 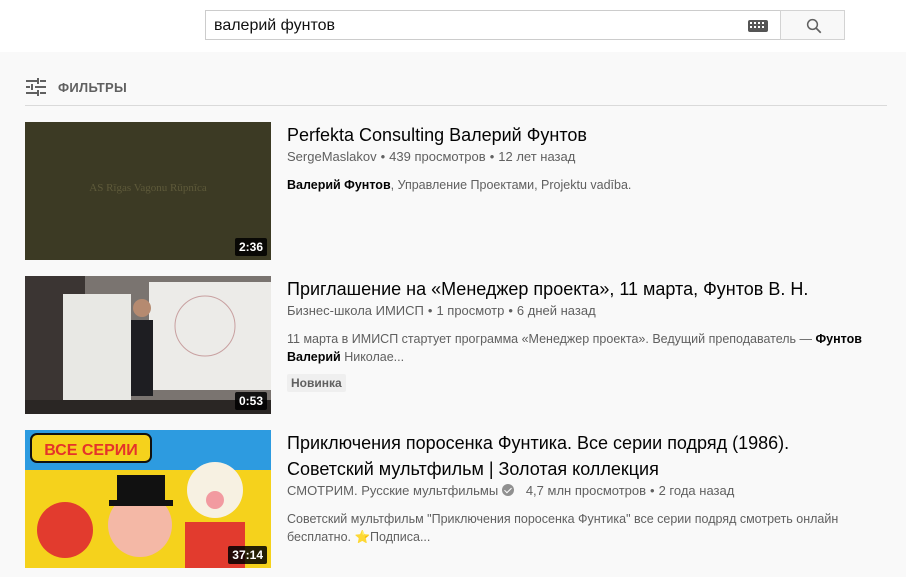 I want to click on search-icon, so click(x=814, y=26).